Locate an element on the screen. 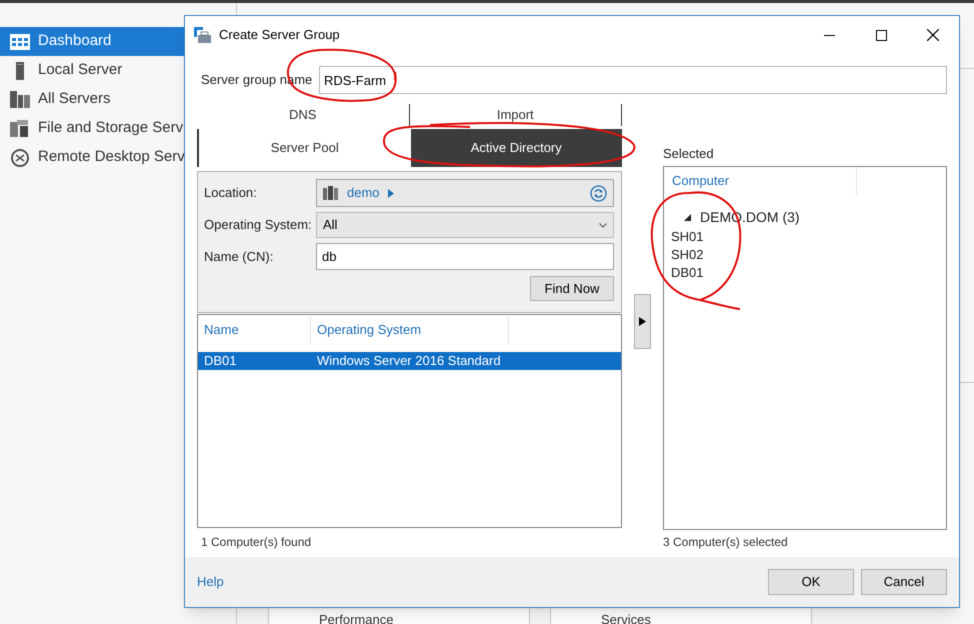 This screenshot has width=974, height=624. chevron-down-icon is located at coordinates (603, 225).